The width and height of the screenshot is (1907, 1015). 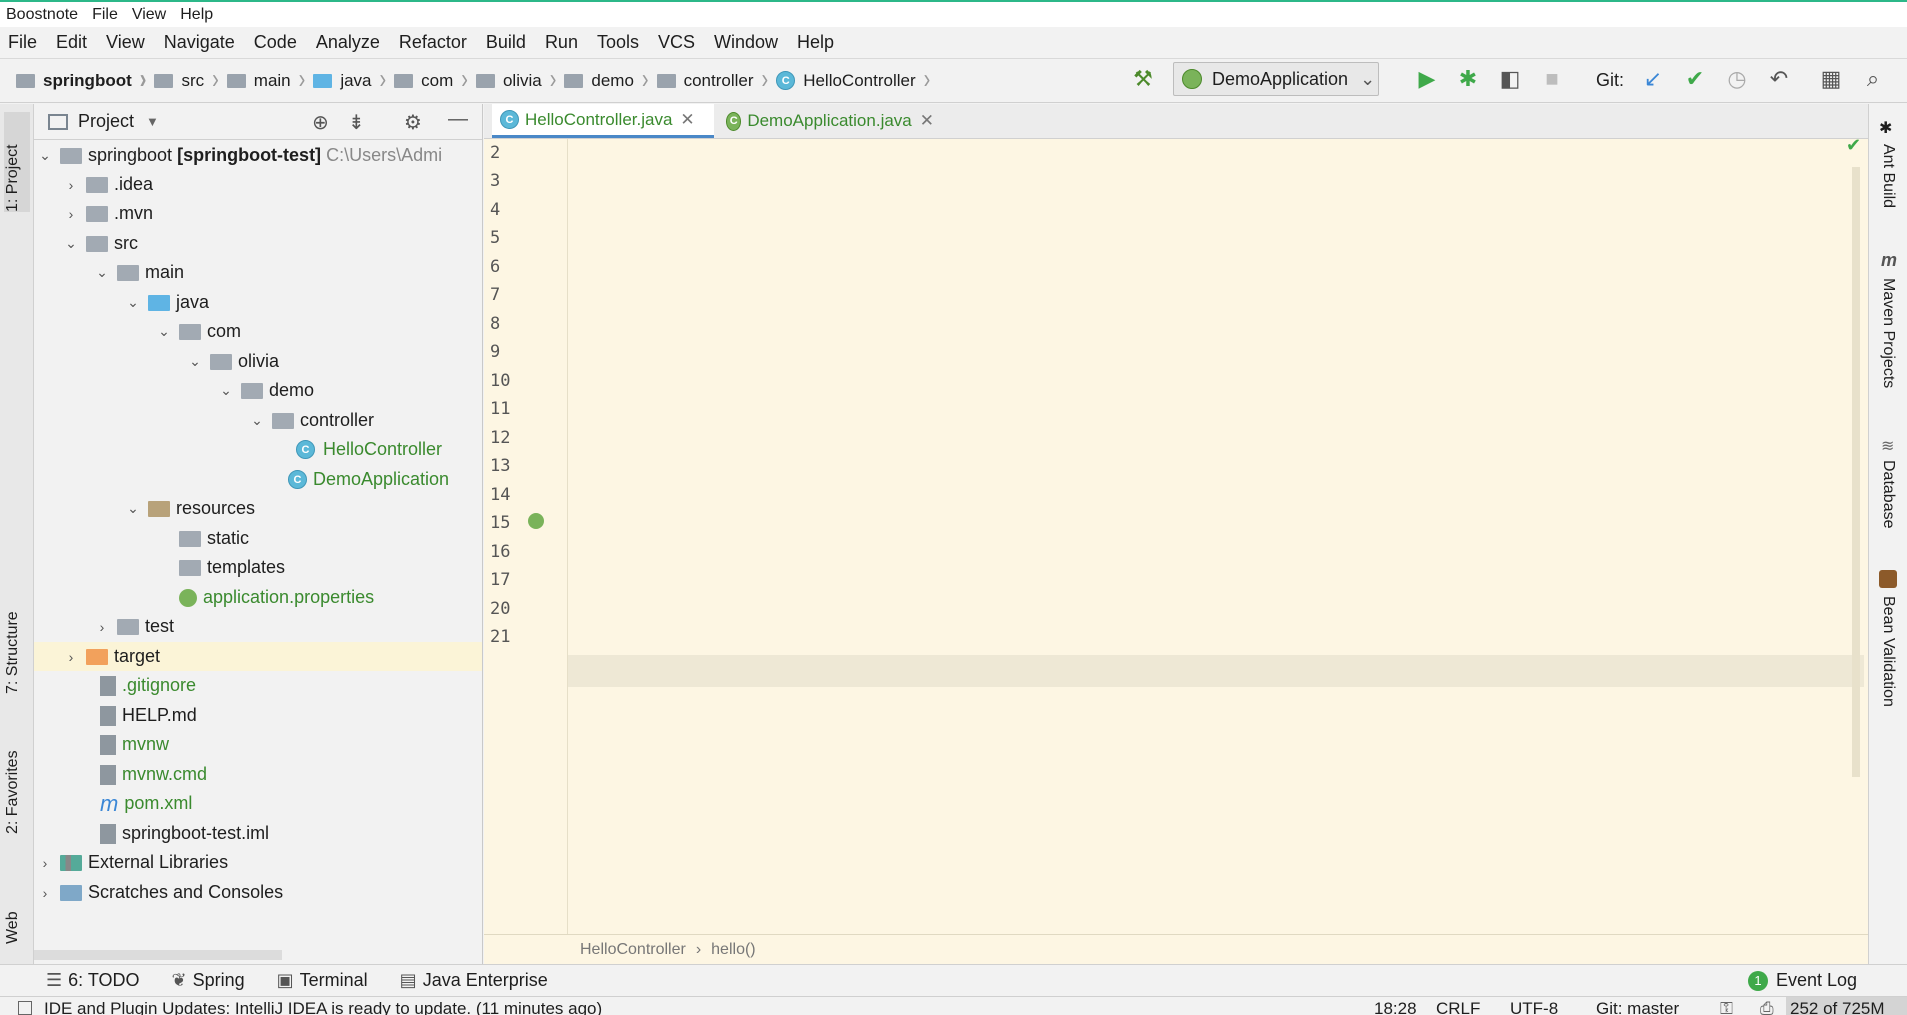 What do you see at coordinates (105, 15) in the screenshot?
I see `os-menu-file: File` at bounding box center [105, 15].